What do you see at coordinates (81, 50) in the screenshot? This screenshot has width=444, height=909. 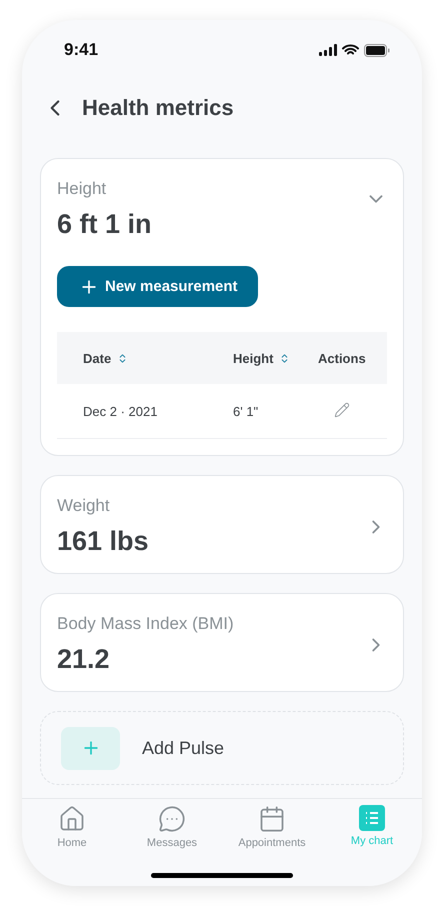 I see `status-time: 9:41` at bounding box center [81, 50].